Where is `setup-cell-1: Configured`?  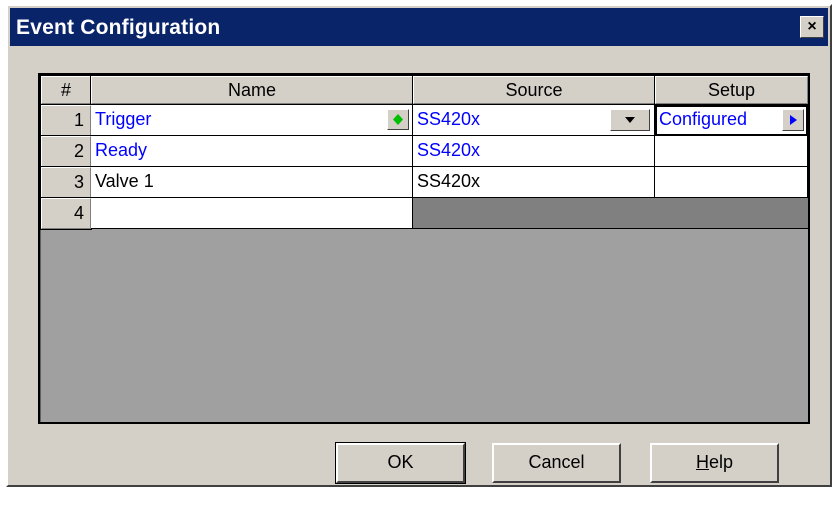
setup-cell-1: Configured is located at coordinates (731, 120).